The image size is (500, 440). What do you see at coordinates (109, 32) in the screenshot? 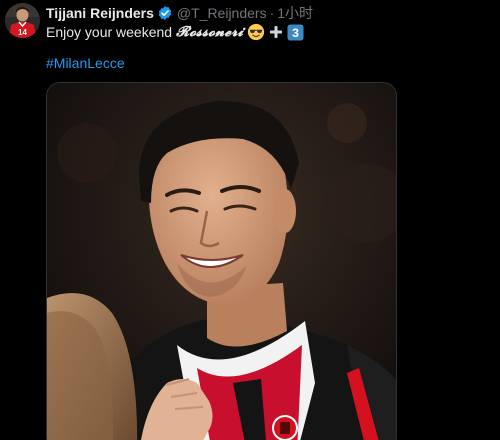
I see `tweet-text-prefix: Enjoy your weekend` at bounding box center [109, 32].